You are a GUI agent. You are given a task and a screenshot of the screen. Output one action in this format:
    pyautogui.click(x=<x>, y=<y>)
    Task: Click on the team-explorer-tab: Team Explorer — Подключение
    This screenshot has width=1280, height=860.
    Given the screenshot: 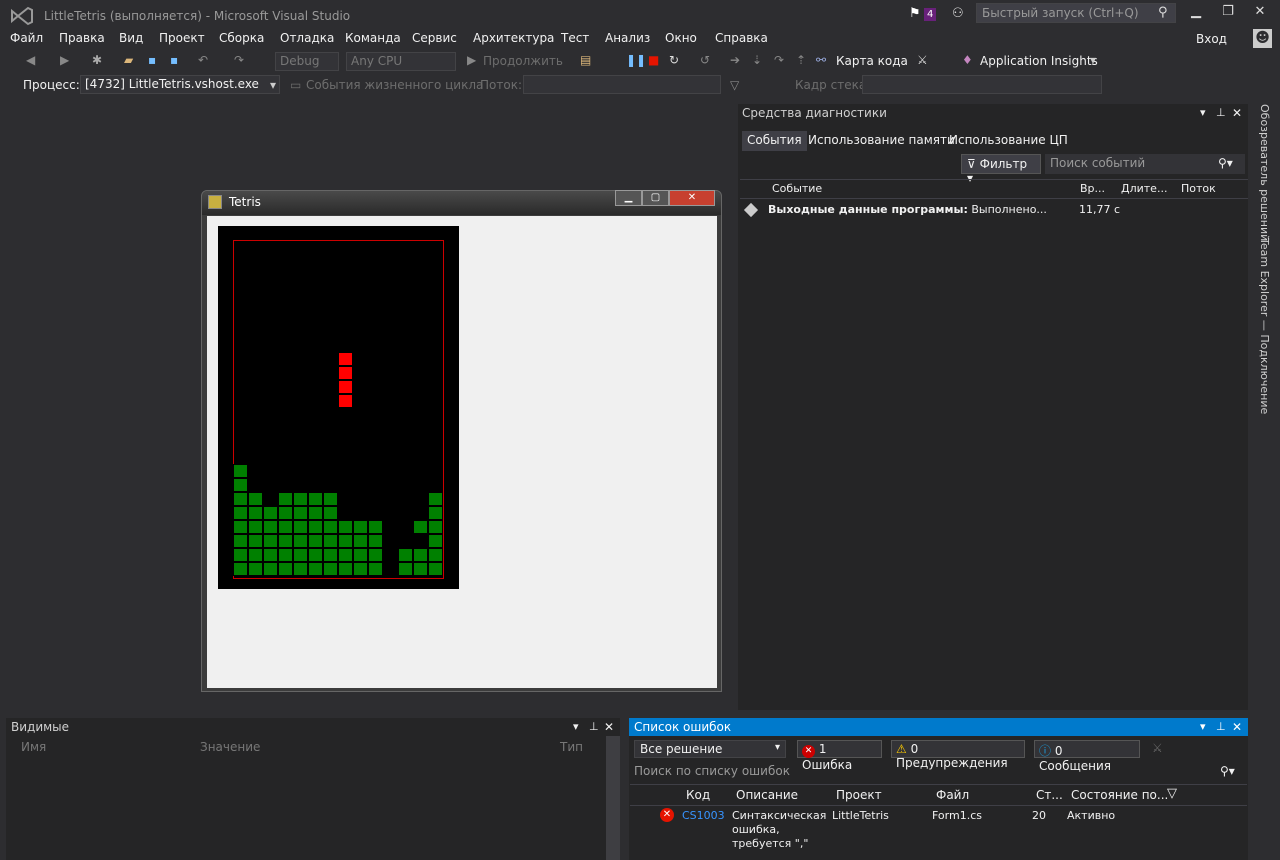 What is the action you would take?
    pyautogui.click(x=1264, y=326)
    